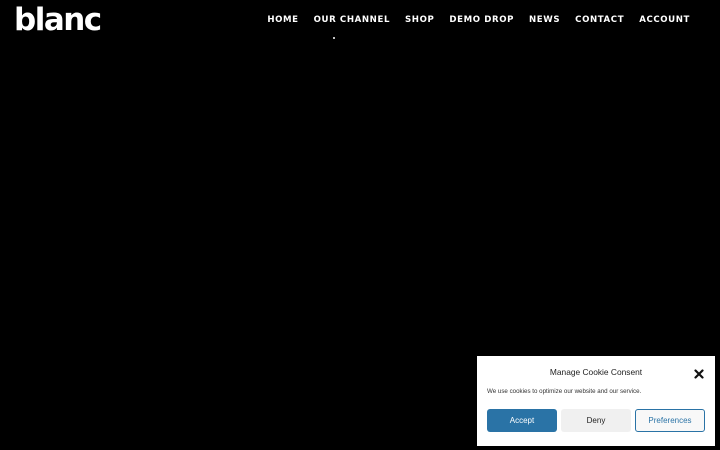  What do you see at coordinates (664, 20) in the screenshot?
I see `nav-item-account: ACCOUNT` at bounding box center [664, 20].